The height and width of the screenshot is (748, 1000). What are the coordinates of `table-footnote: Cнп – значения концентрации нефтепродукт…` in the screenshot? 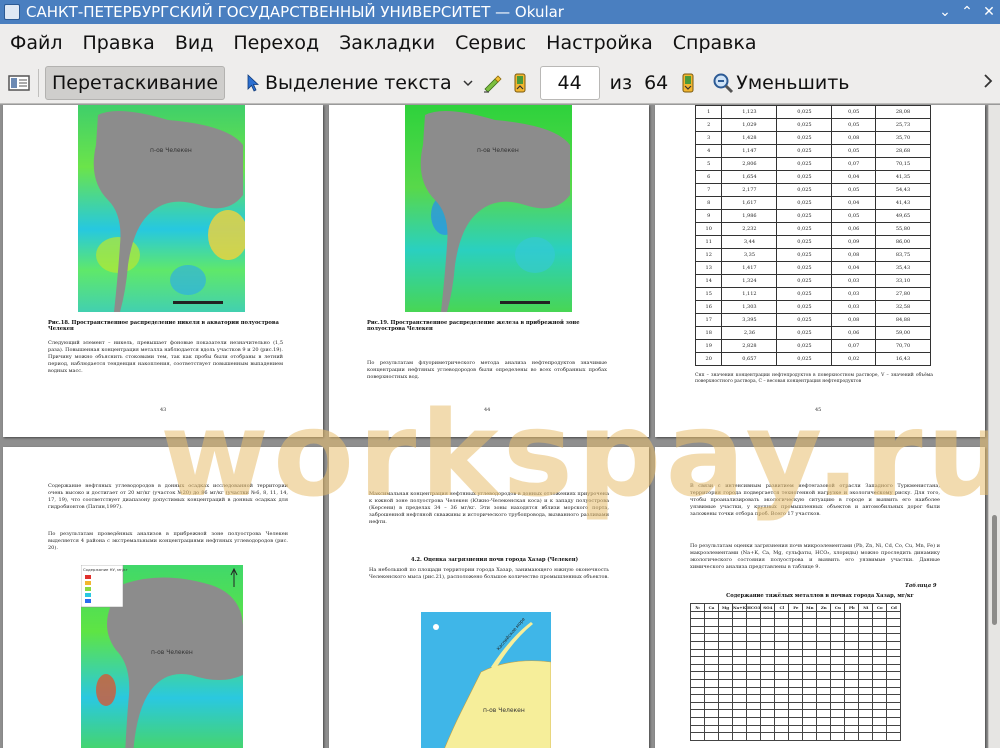 It's located at (814, 378).